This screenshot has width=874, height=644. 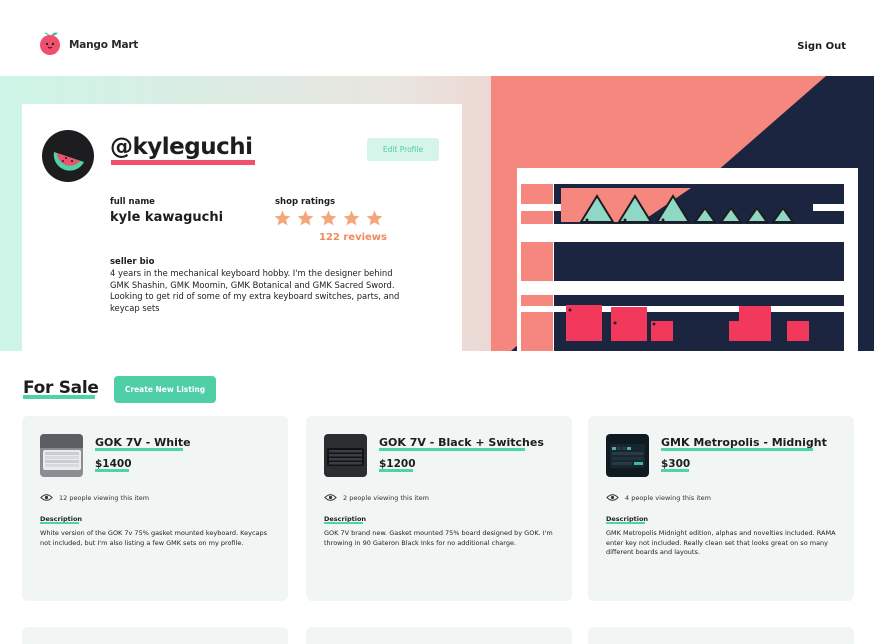 What do you see at coordinates (353, 237) in the screenshot?
I see `reviews-count: 122 reviews` at bounding box center [353, 237].